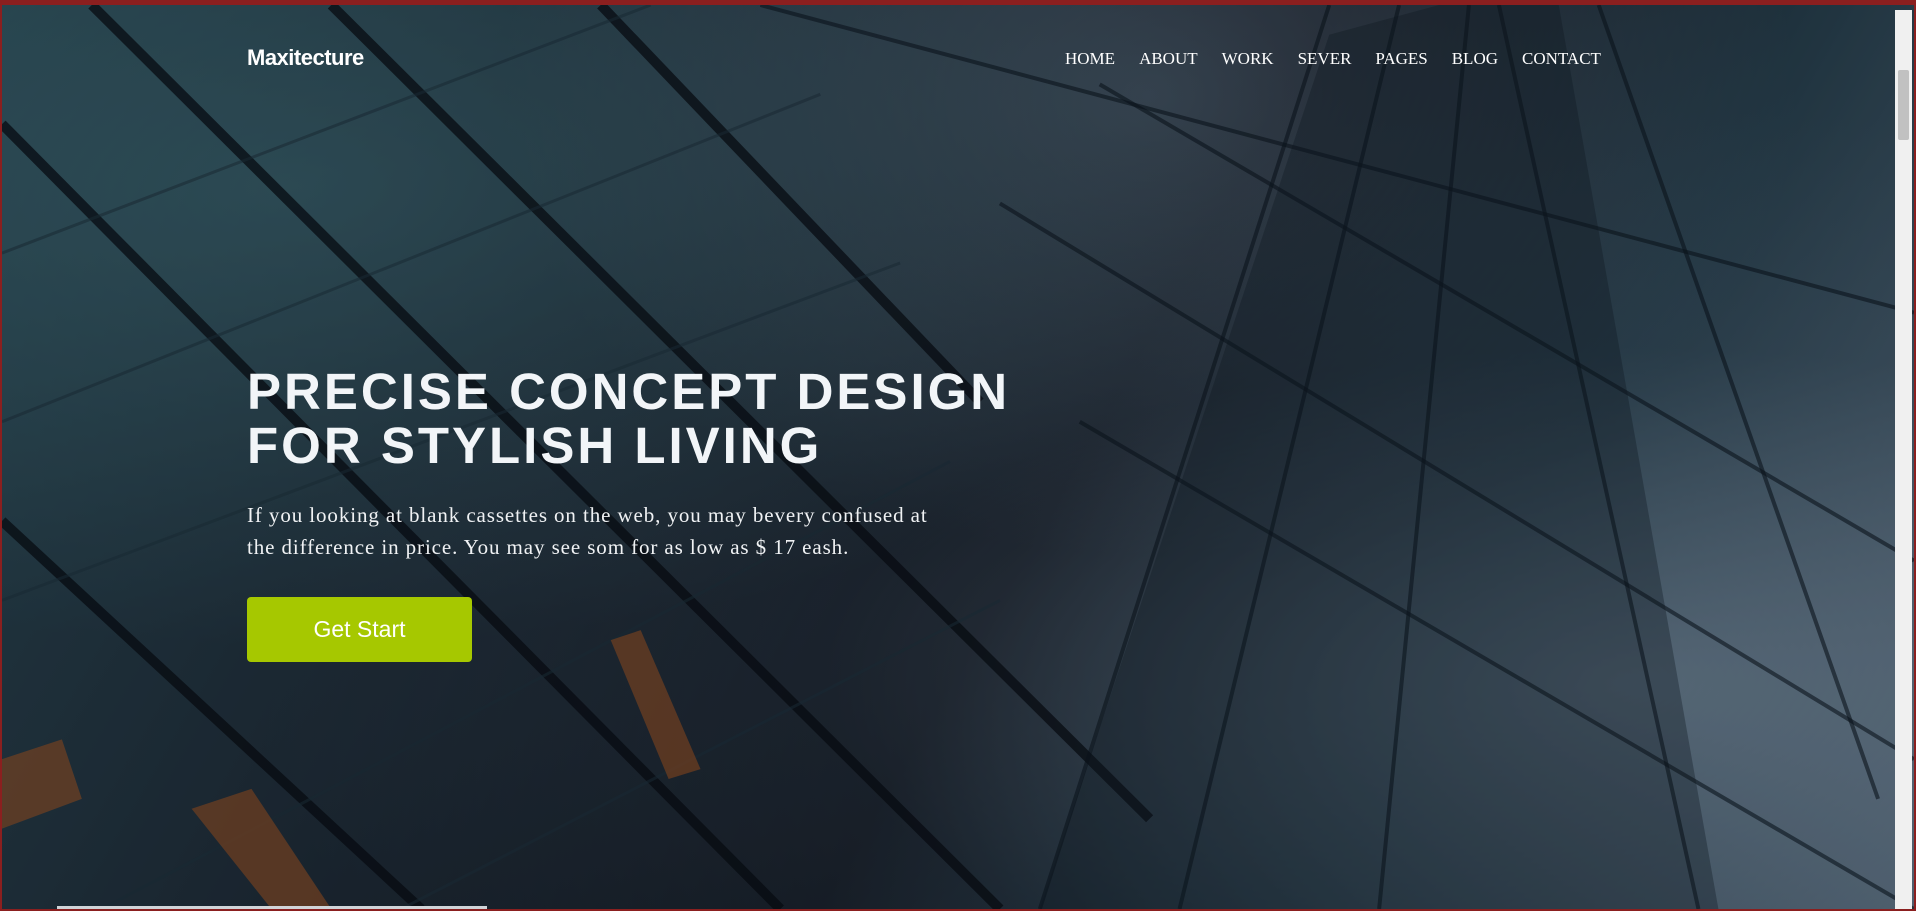 This screenshot has height=911, width=1916. Describe the element at coordinates (1325, 59) in the screenshot. I see `nav-item-sever: SEVER` at that location.